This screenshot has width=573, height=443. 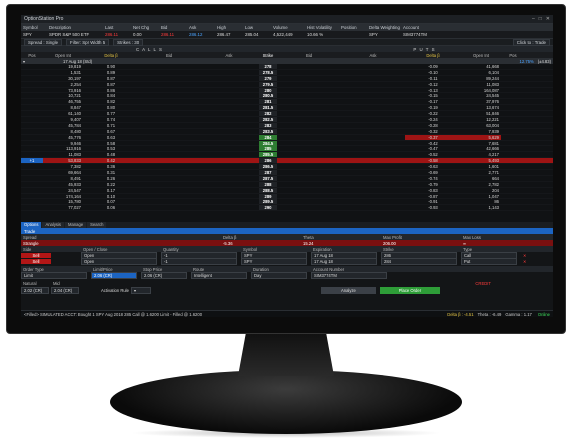 What do you see at coordinates (268, 131) in the screenshot?
I see `strike-price: 283.5` at bounding box center [268, 131].